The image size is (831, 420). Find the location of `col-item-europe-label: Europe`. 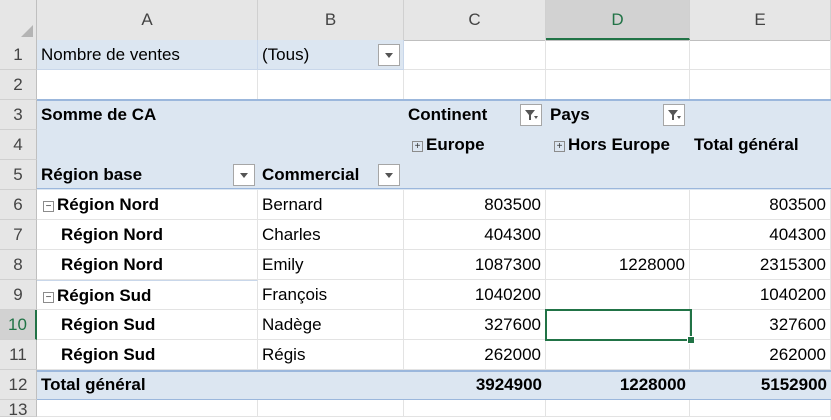

col-item-europe-label: Europe is located at coordinates (455, 144).